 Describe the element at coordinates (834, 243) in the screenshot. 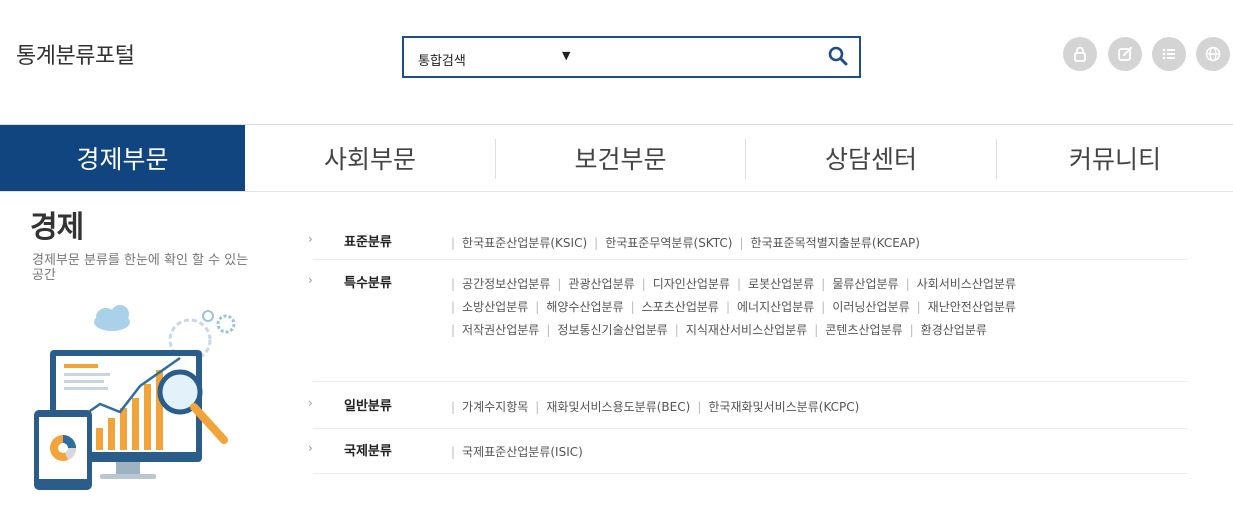

I see `link-kceap: 한국표준목적별지출분류(KCEAP)` at that location.